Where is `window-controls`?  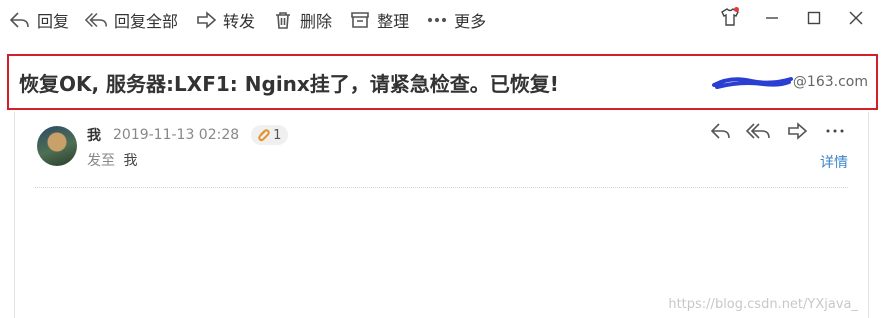 window-controls is located at coordinates (793, 19).